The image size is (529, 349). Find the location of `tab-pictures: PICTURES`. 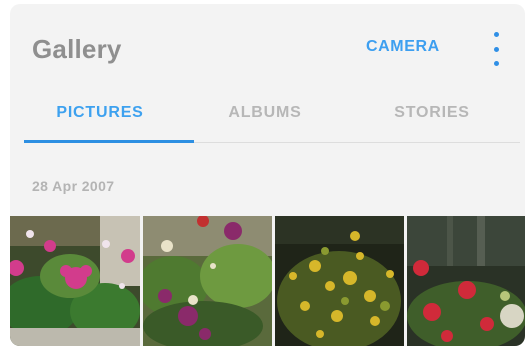

tab-pictures: PICTURES is located at coordinates (100, 113).